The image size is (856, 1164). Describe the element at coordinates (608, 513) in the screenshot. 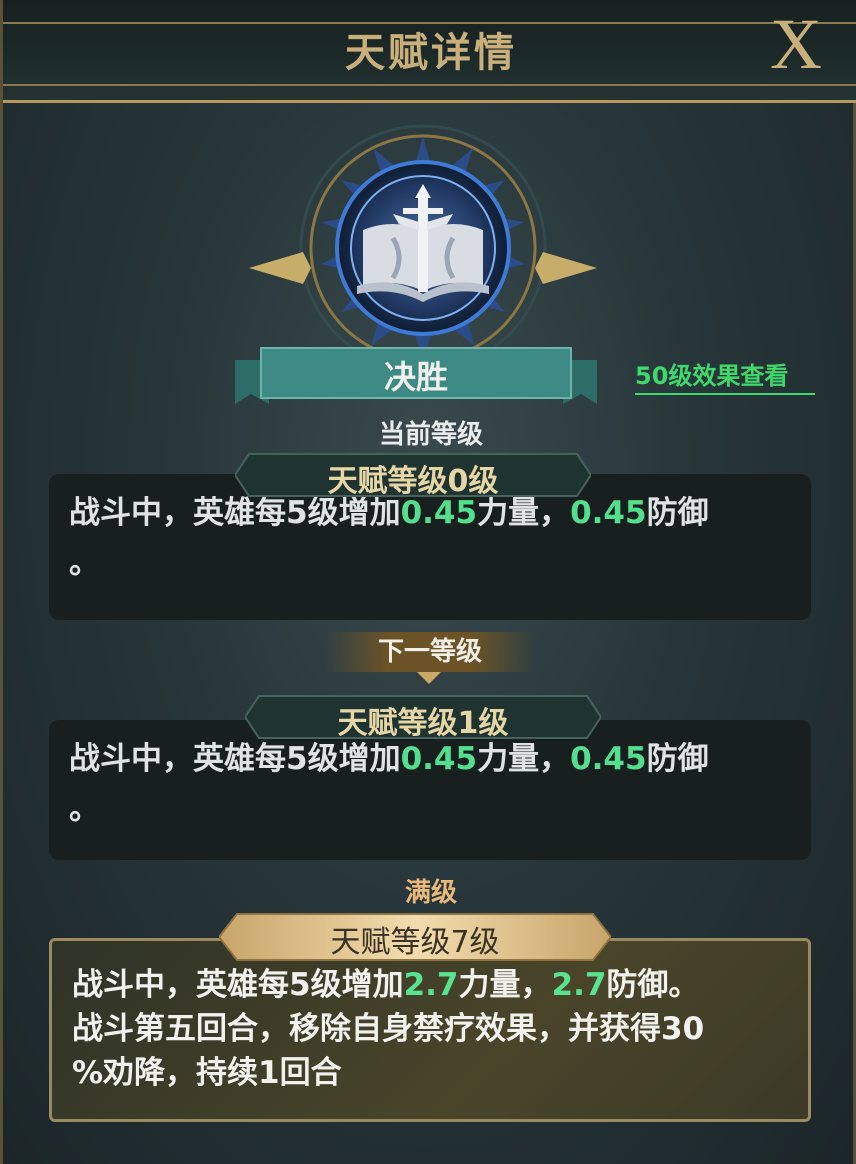

I see `current-value2: 0.45` at that location.